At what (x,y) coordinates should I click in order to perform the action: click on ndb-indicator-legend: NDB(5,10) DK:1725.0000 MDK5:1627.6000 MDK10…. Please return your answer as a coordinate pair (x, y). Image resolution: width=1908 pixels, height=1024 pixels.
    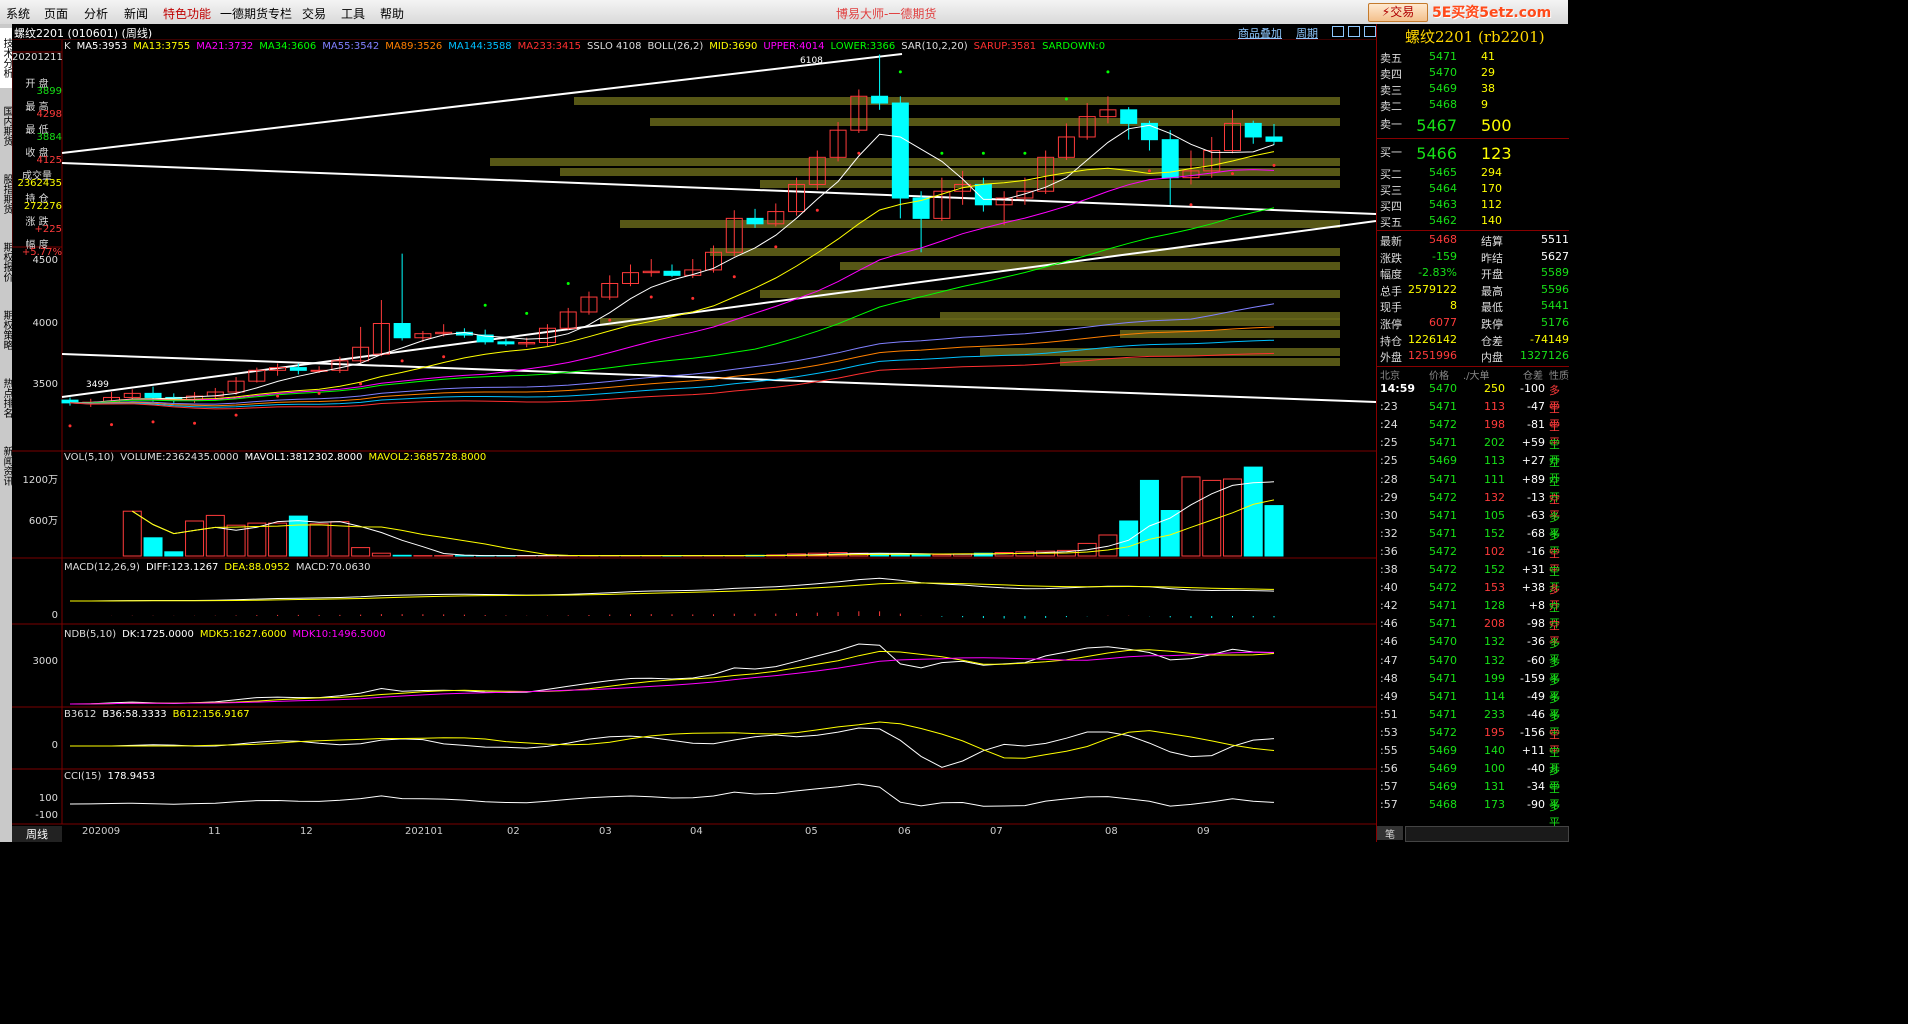
    Looking at the image, I should click on (228, 634).